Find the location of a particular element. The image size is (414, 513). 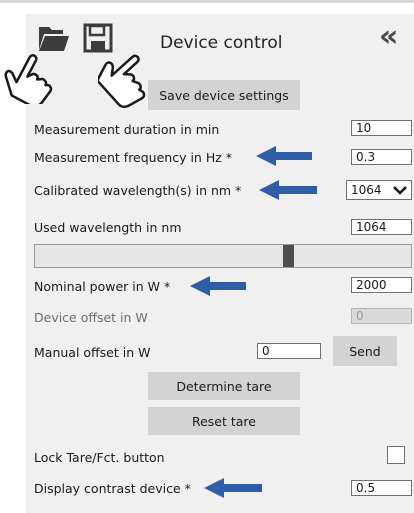

measurement-duration-label: Measurement duration in min is located at coordinates (127, 129).